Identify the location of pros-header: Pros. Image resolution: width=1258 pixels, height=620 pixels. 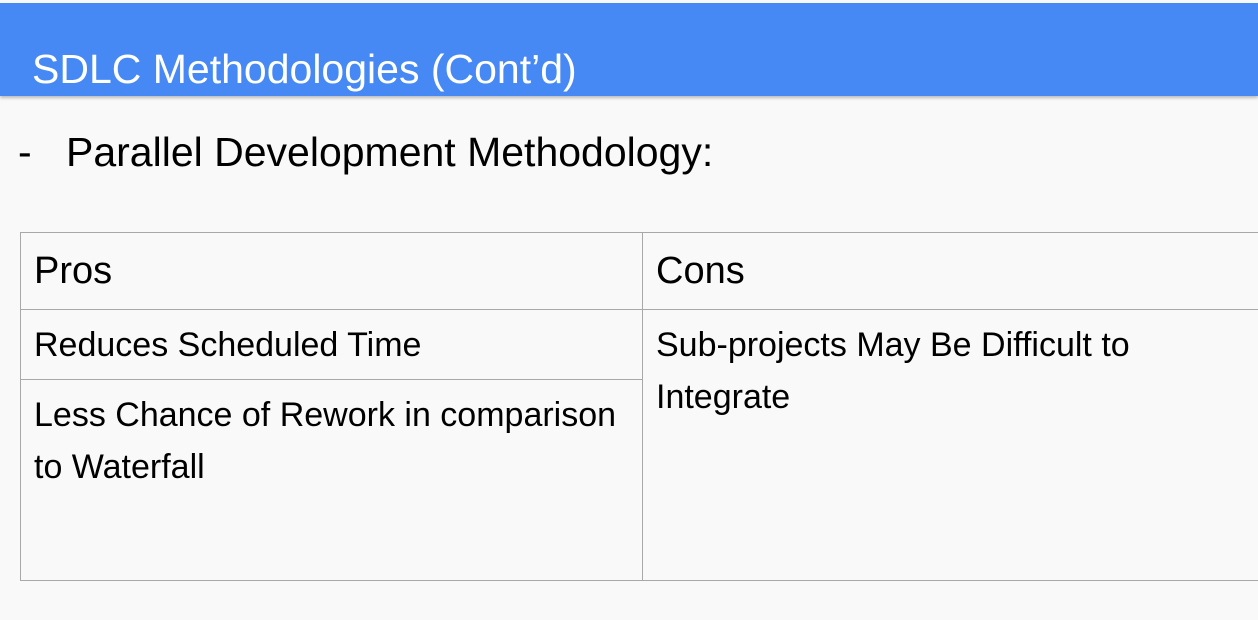
(331, 271).